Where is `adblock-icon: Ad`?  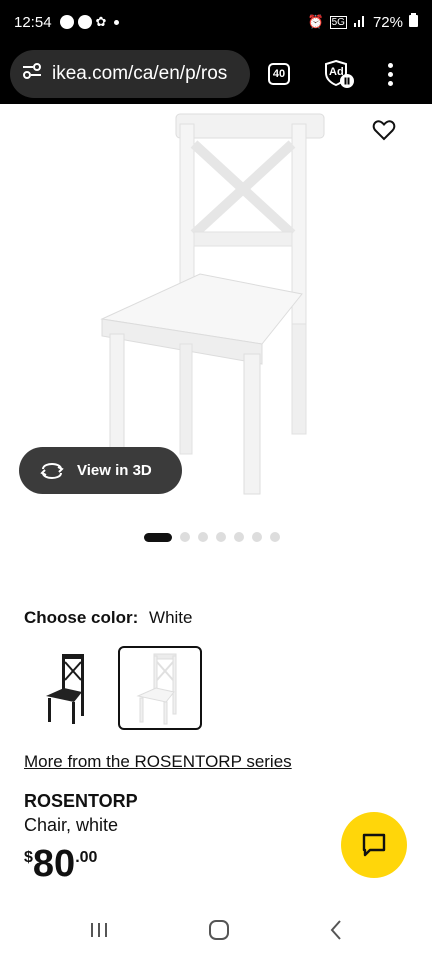
adblock-icon: Ad is located at coordinates (339, 74).